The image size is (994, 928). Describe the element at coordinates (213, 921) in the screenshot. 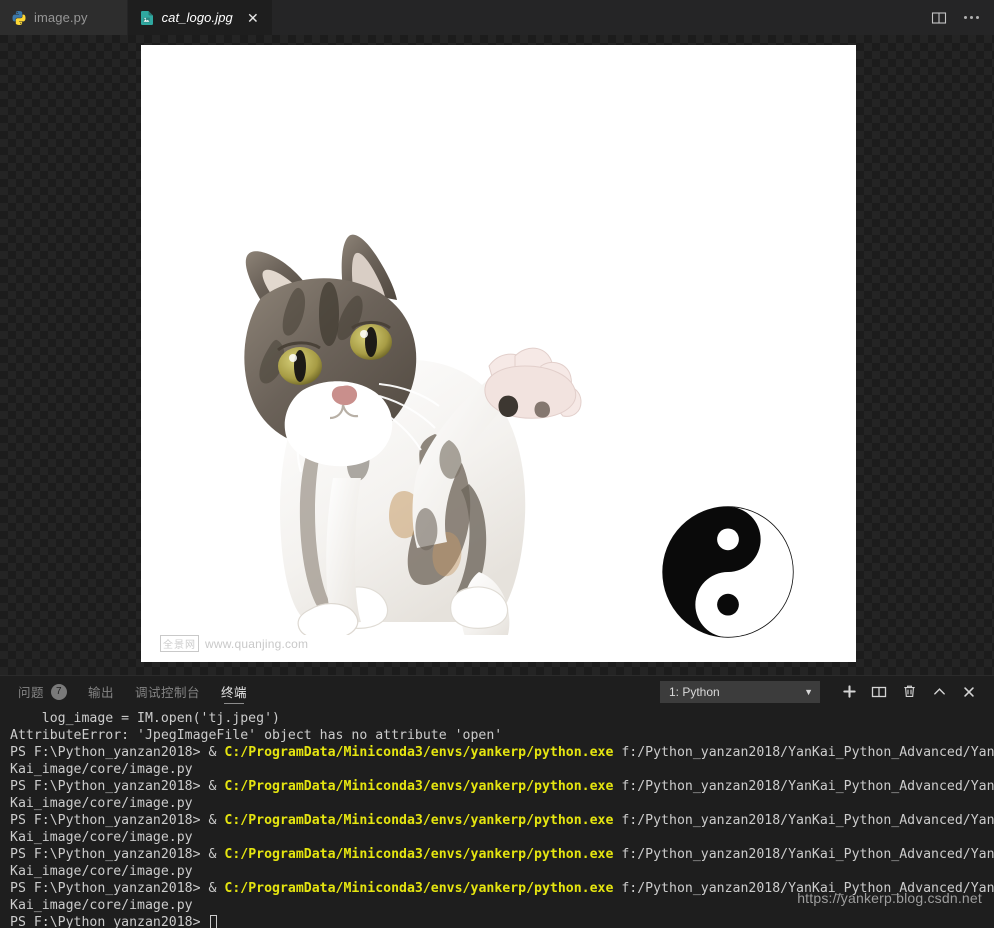

I see `terminal-cursor` at that location.